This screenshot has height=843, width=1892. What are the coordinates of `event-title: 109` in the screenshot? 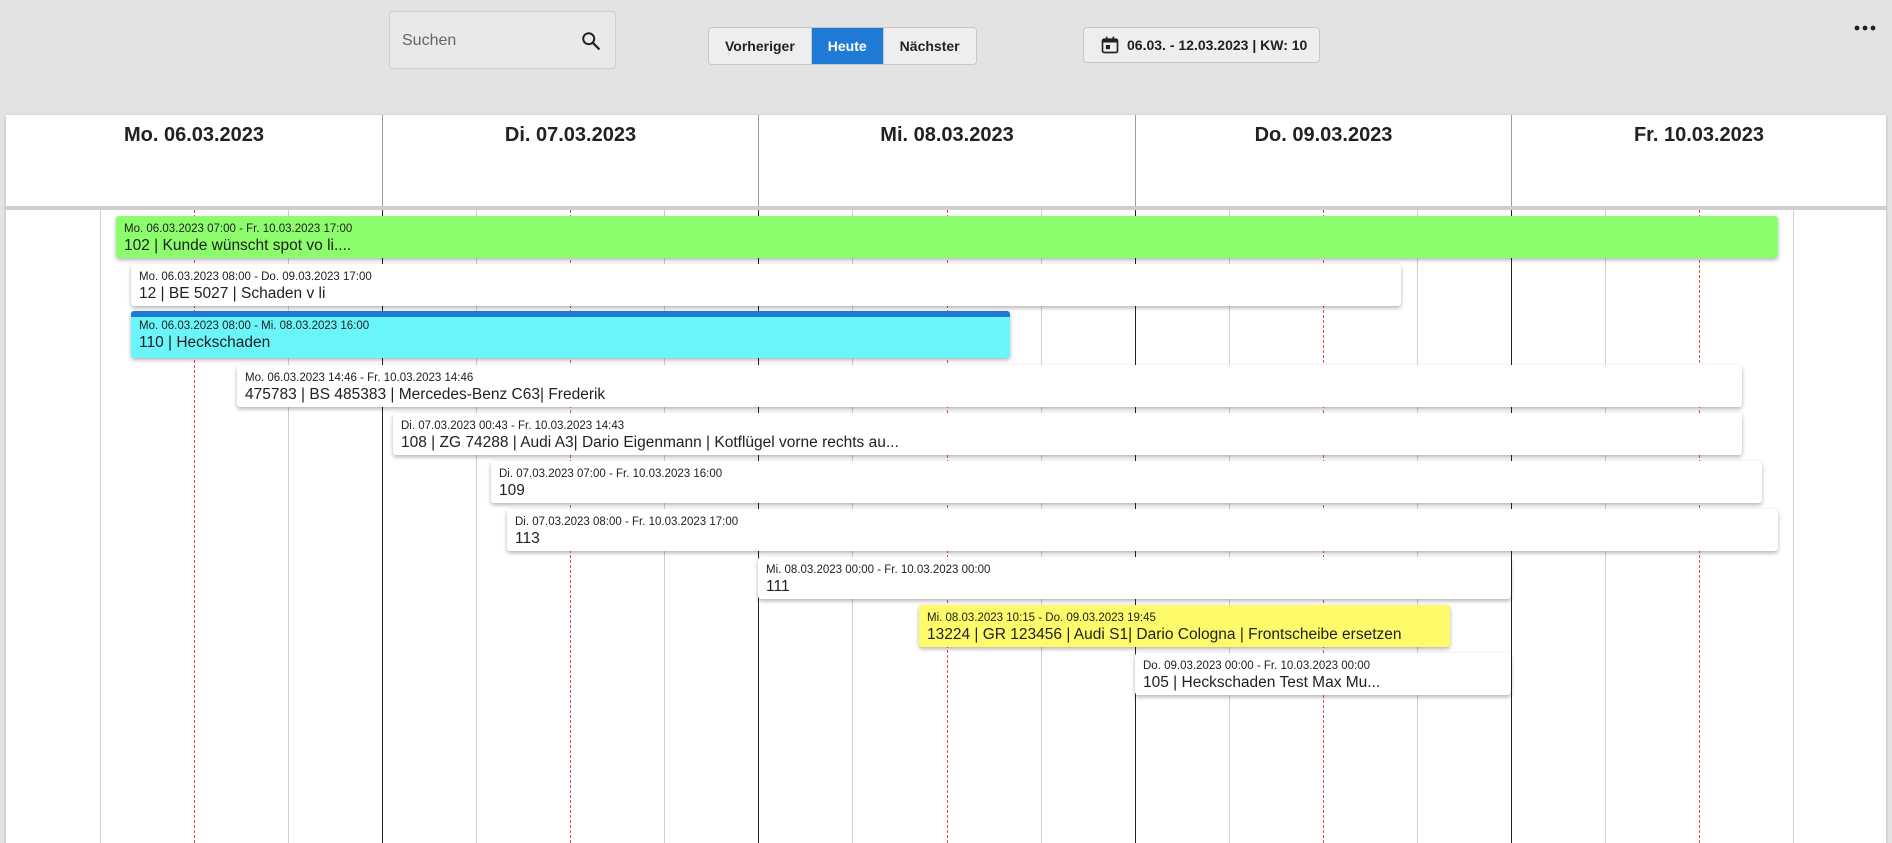 It's located at (512, 490).